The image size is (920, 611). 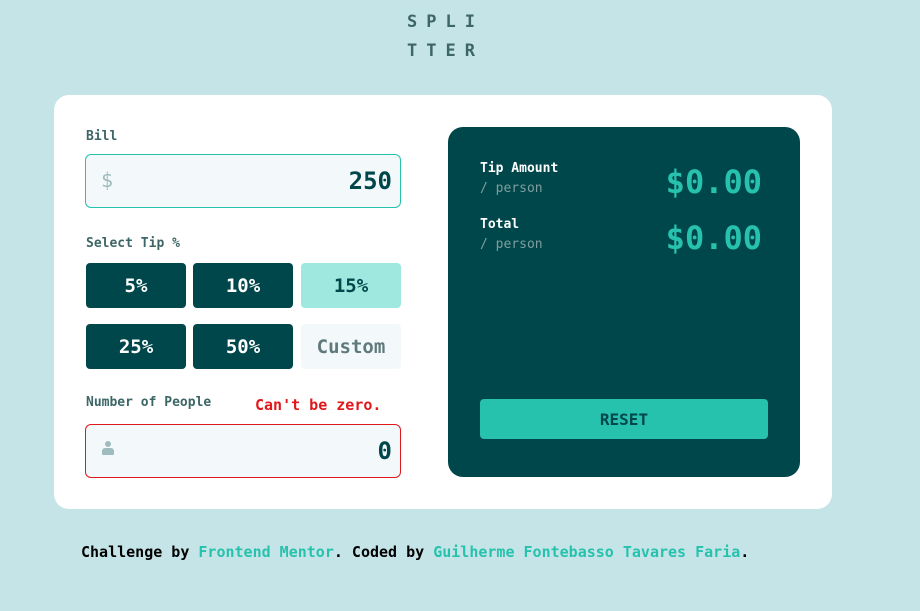 What do you see at coordinates (136, 285) in the screenshot?
I see `tip-button-5: 5%` at bounding box center [136, 285].